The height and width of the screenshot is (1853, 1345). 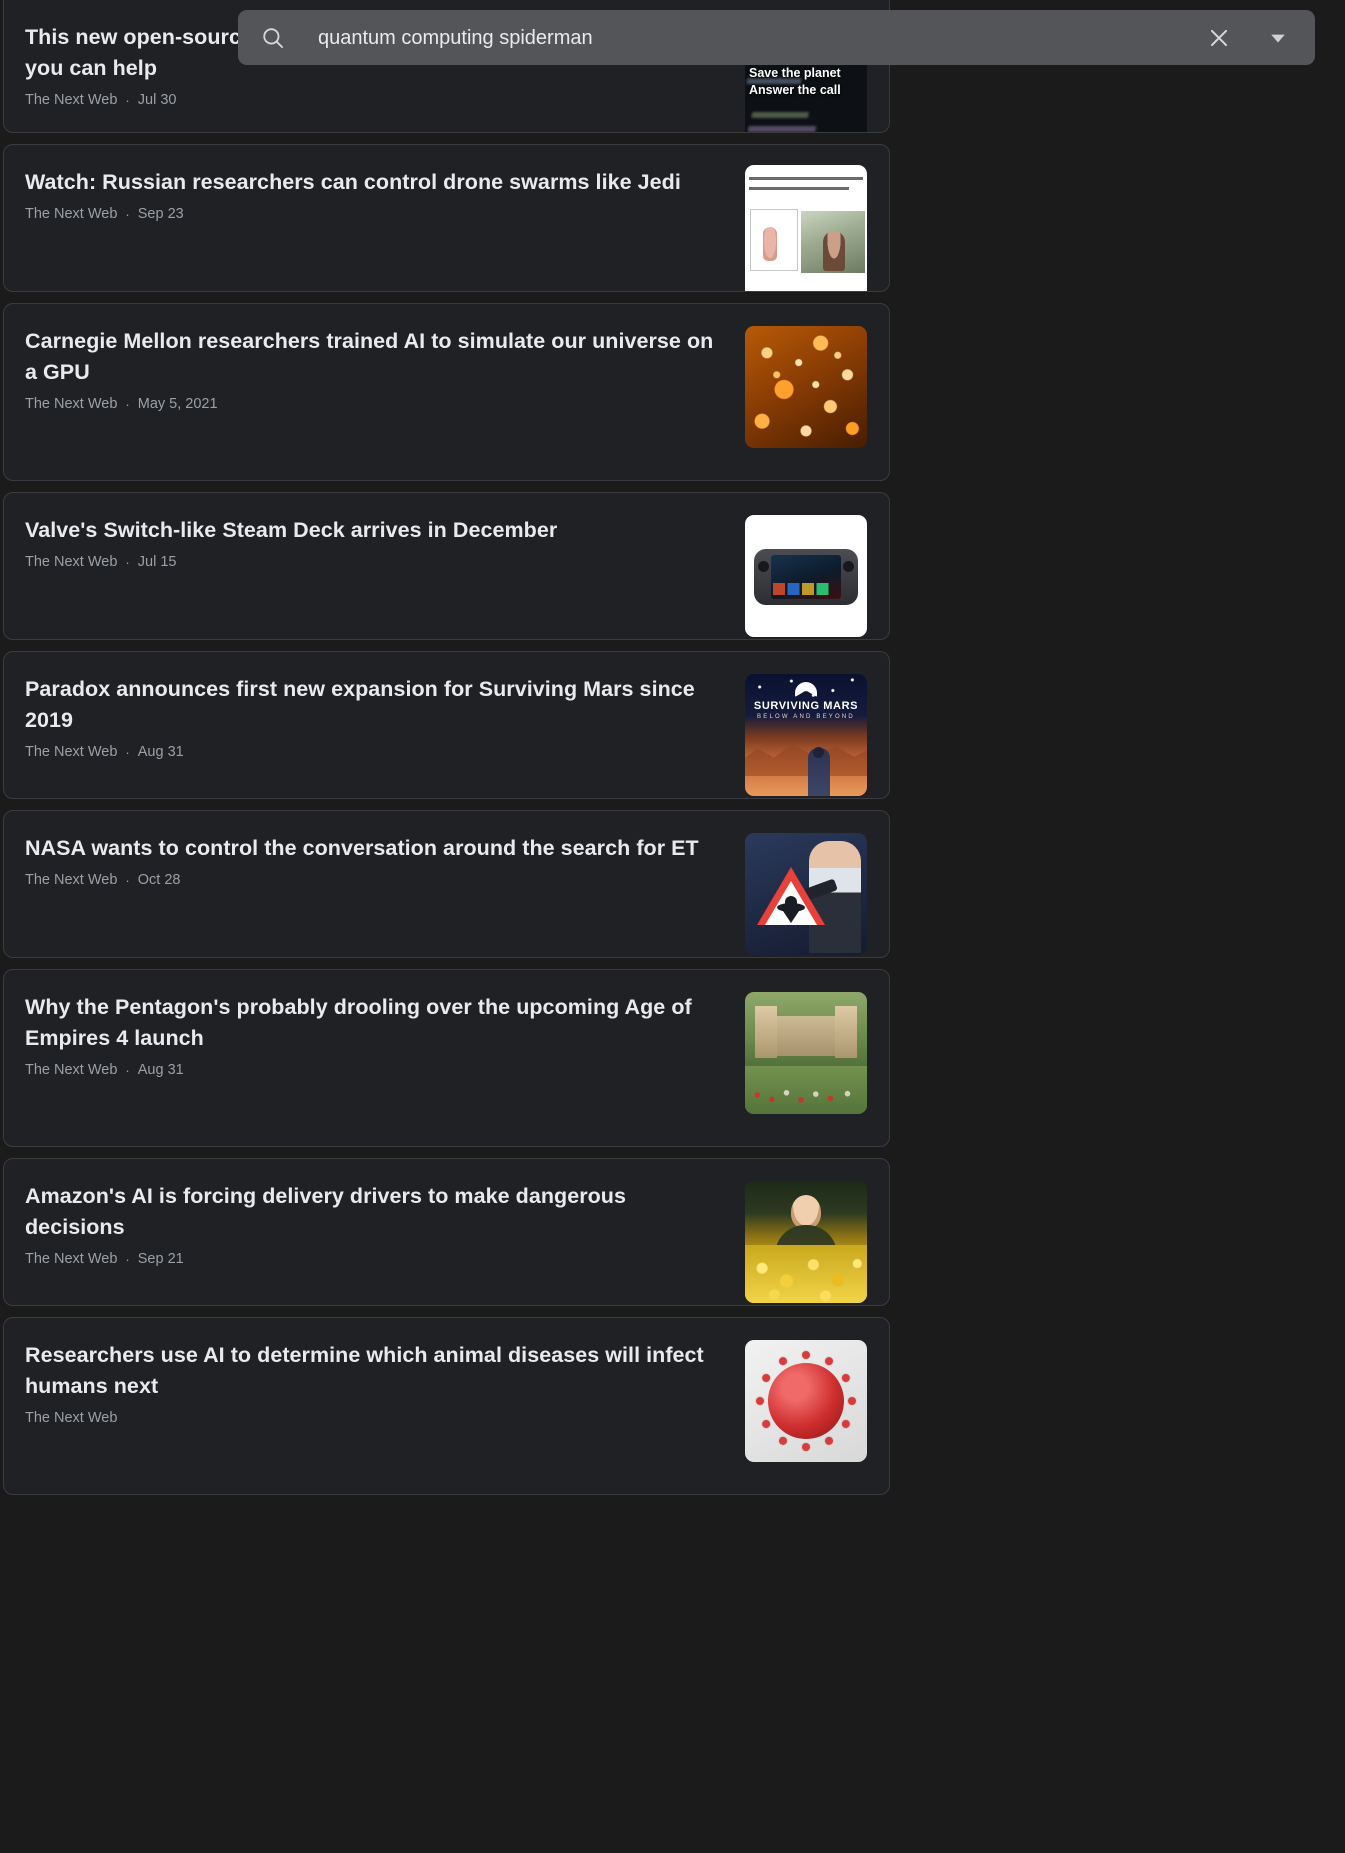 I want to click on result-meta: The Next Web · Sep 23, so click(x=382, y=214).